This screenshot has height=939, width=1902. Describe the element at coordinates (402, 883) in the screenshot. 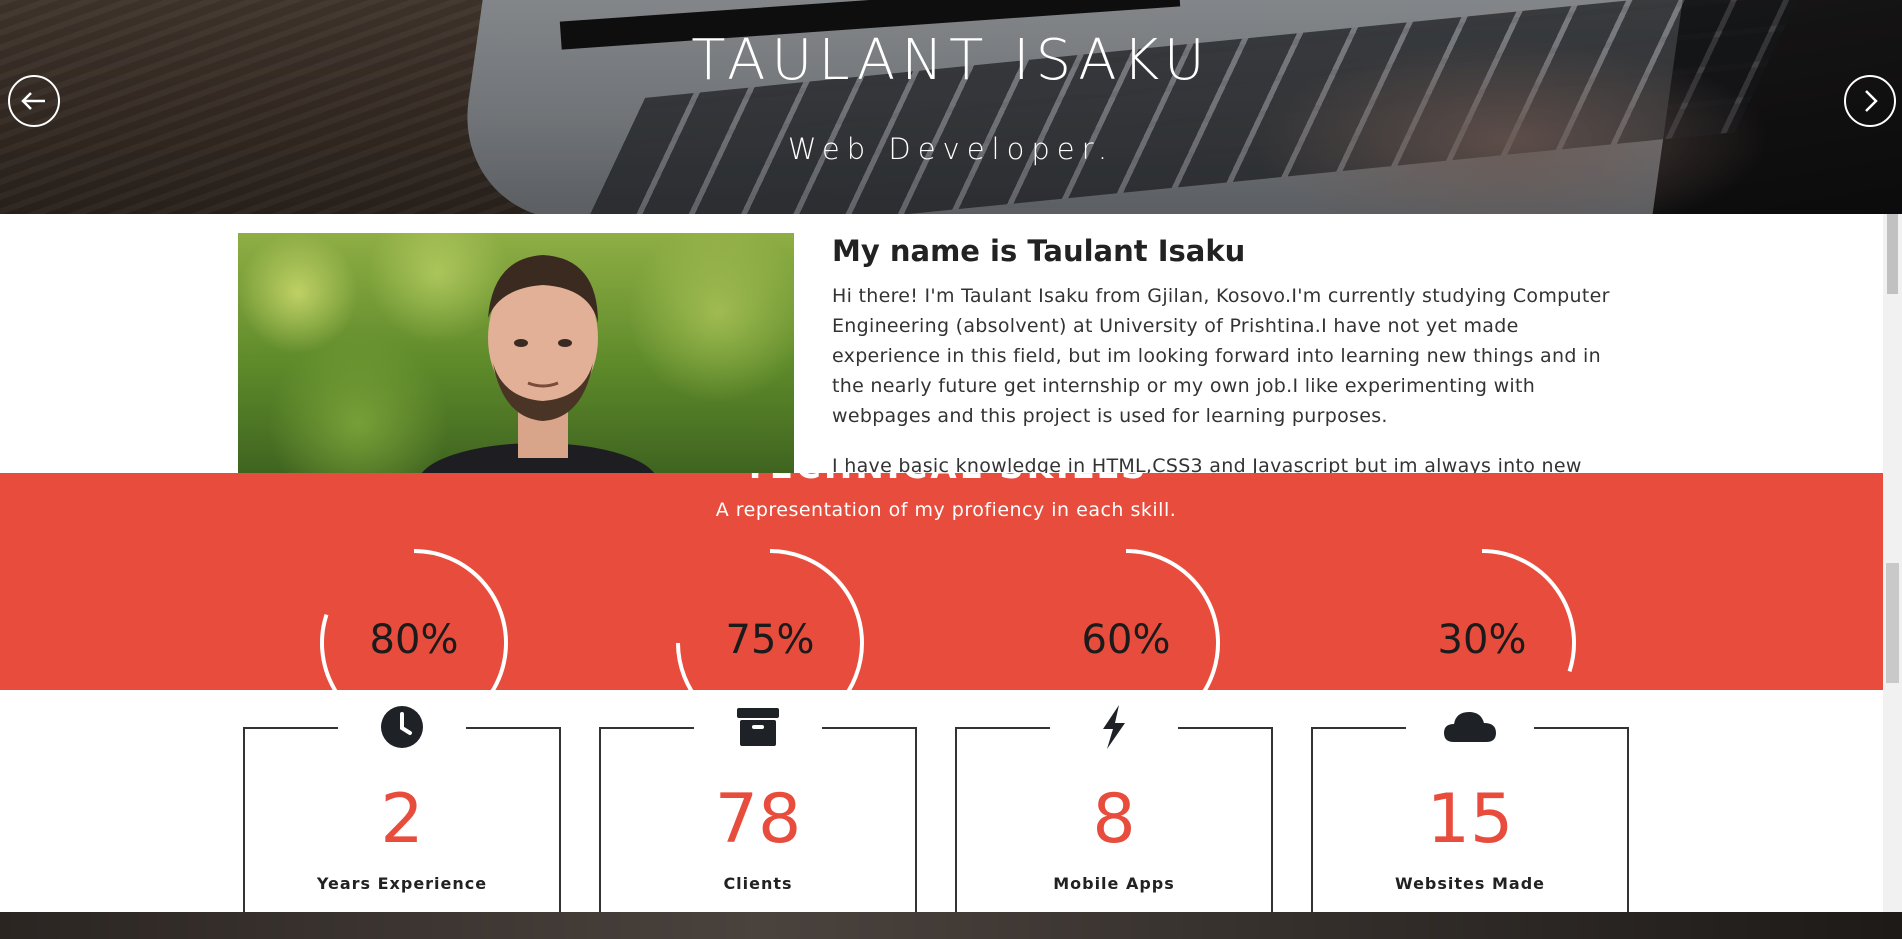

I see `stat-label: Years Experience` at that location.